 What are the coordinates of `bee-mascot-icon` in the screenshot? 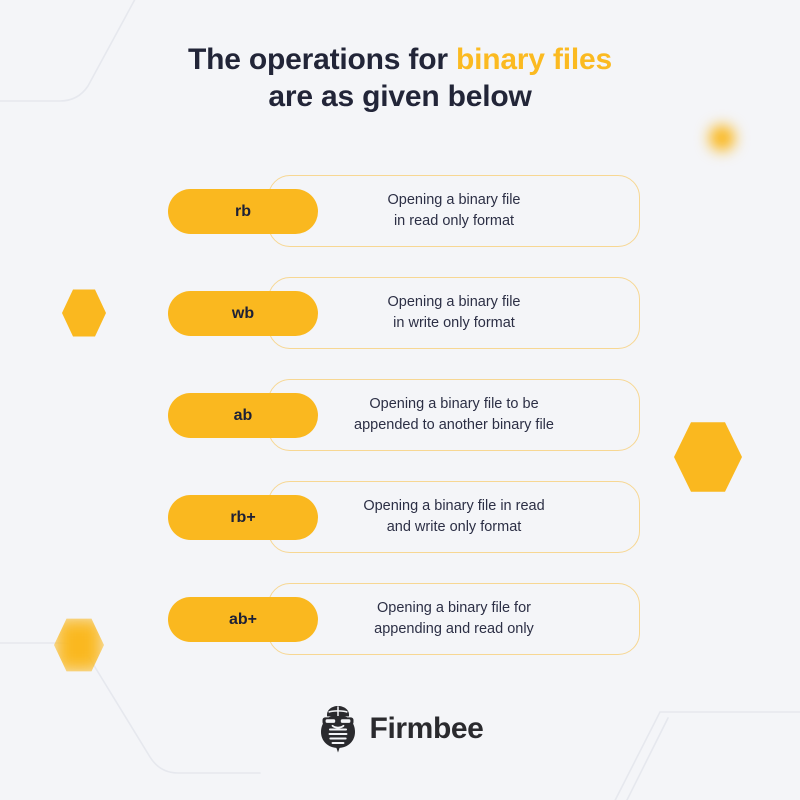 It's located at (337, 729).